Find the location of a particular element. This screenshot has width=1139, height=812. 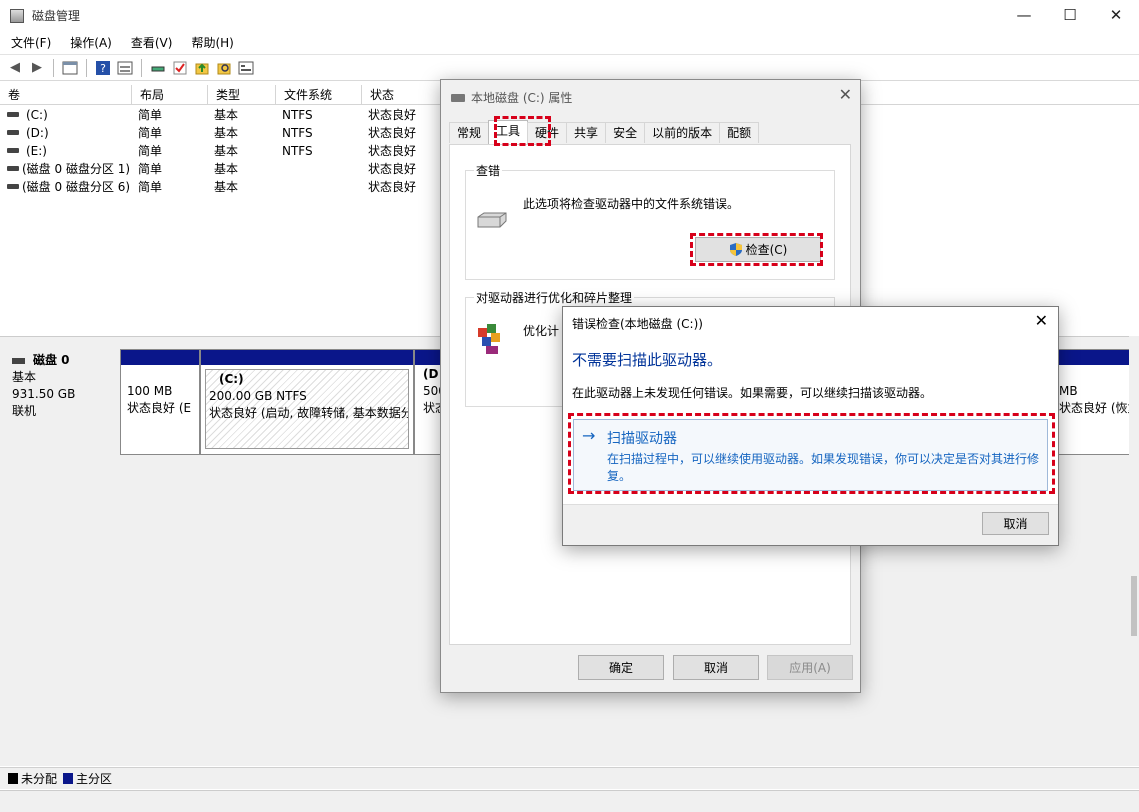

volume-row: (C:) 简单 基本 NTFS 状态良好 is located at coordinates (220, 115).